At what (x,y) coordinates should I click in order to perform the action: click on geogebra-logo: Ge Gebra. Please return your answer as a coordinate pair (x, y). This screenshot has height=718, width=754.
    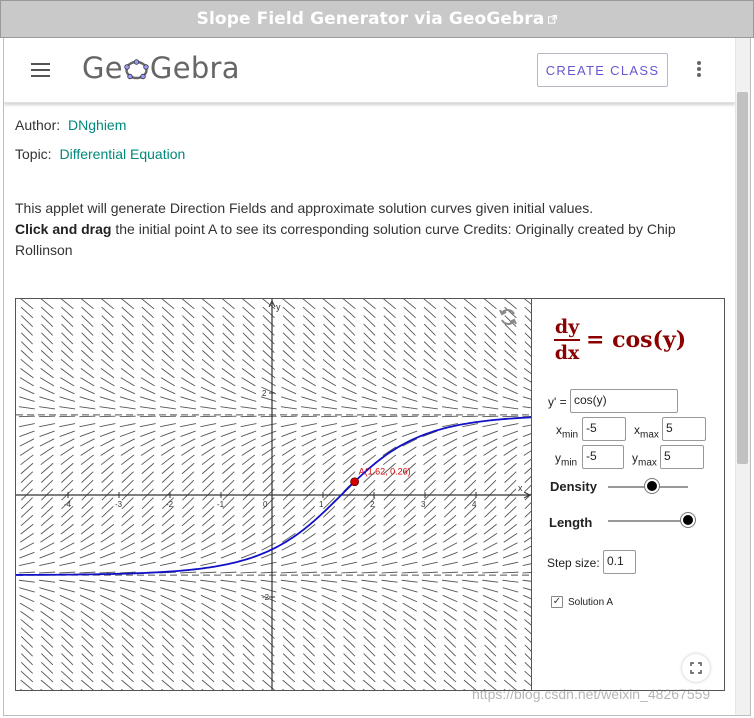
    Looking at the image, I should click on (161, 68).